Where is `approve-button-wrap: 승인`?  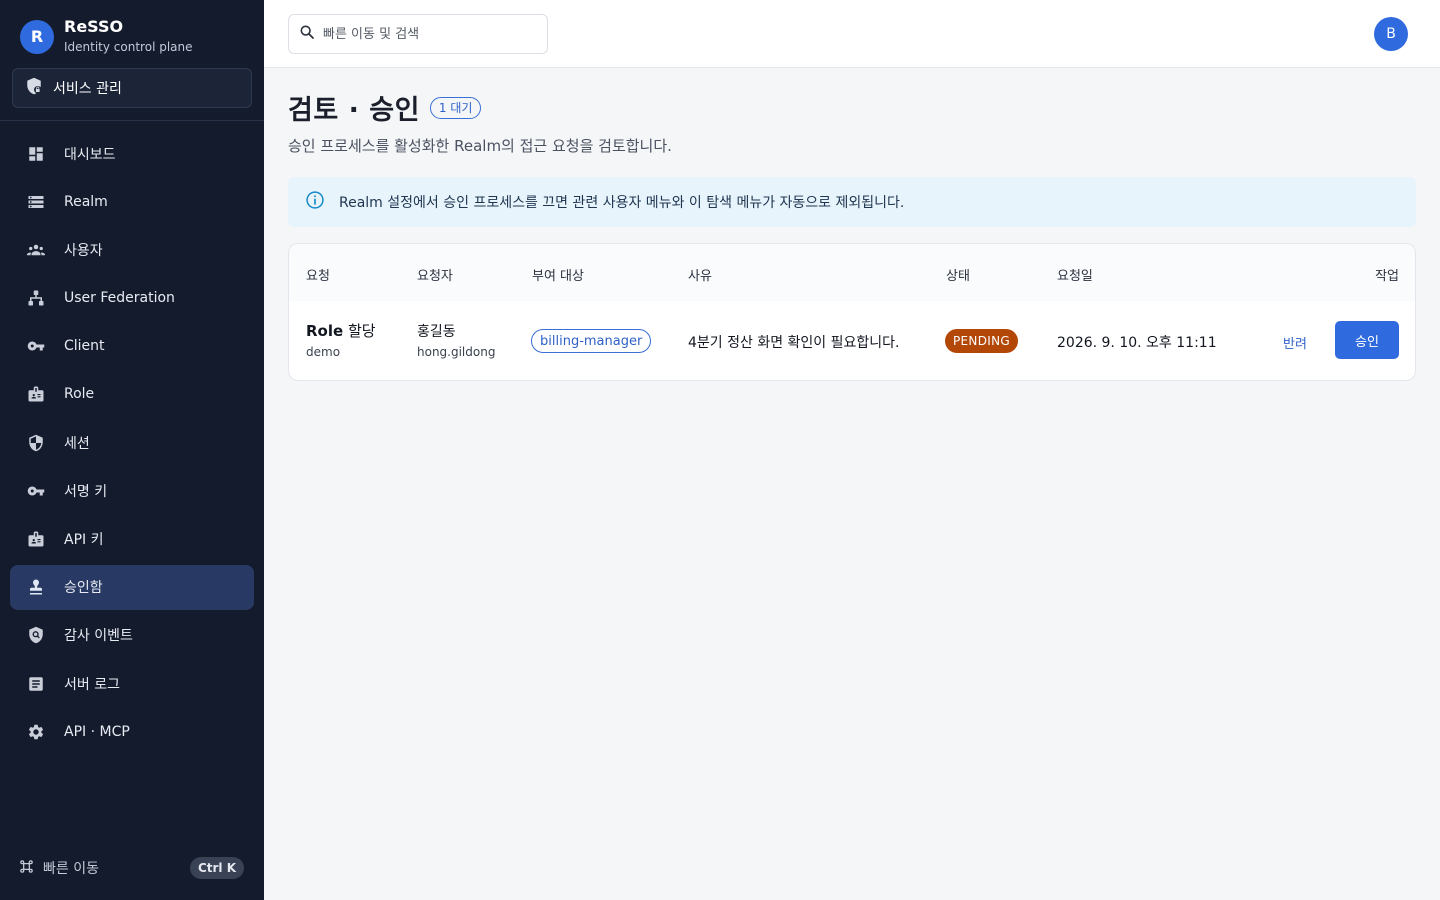 approve-button-wrap: 승인 is located at coordinates (1367, 340).